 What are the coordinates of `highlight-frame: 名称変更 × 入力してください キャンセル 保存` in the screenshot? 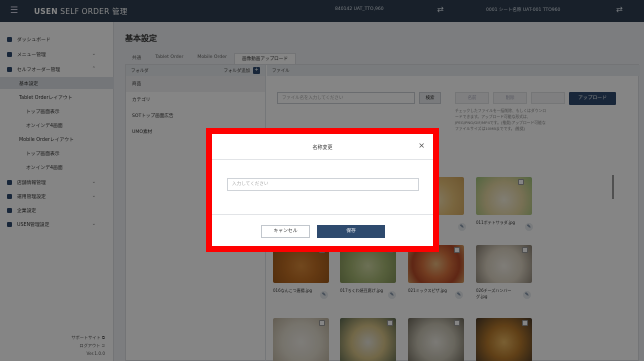 It's located at (322, 190).